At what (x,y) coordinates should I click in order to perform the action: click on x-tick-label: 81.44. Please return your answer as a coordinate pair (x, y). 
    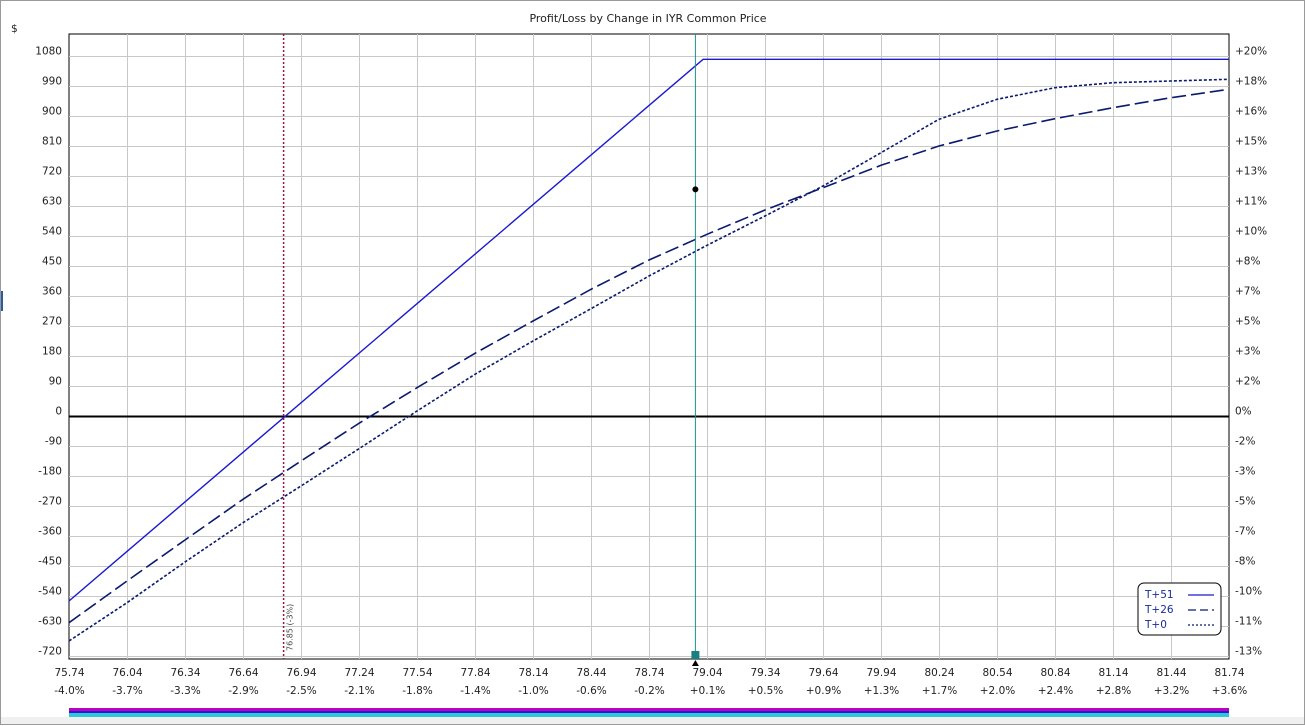
    Looking at the image, I should click on (1171, 673).